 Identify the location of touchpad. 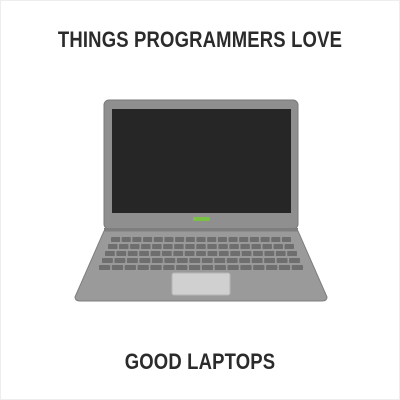
(201, 284).